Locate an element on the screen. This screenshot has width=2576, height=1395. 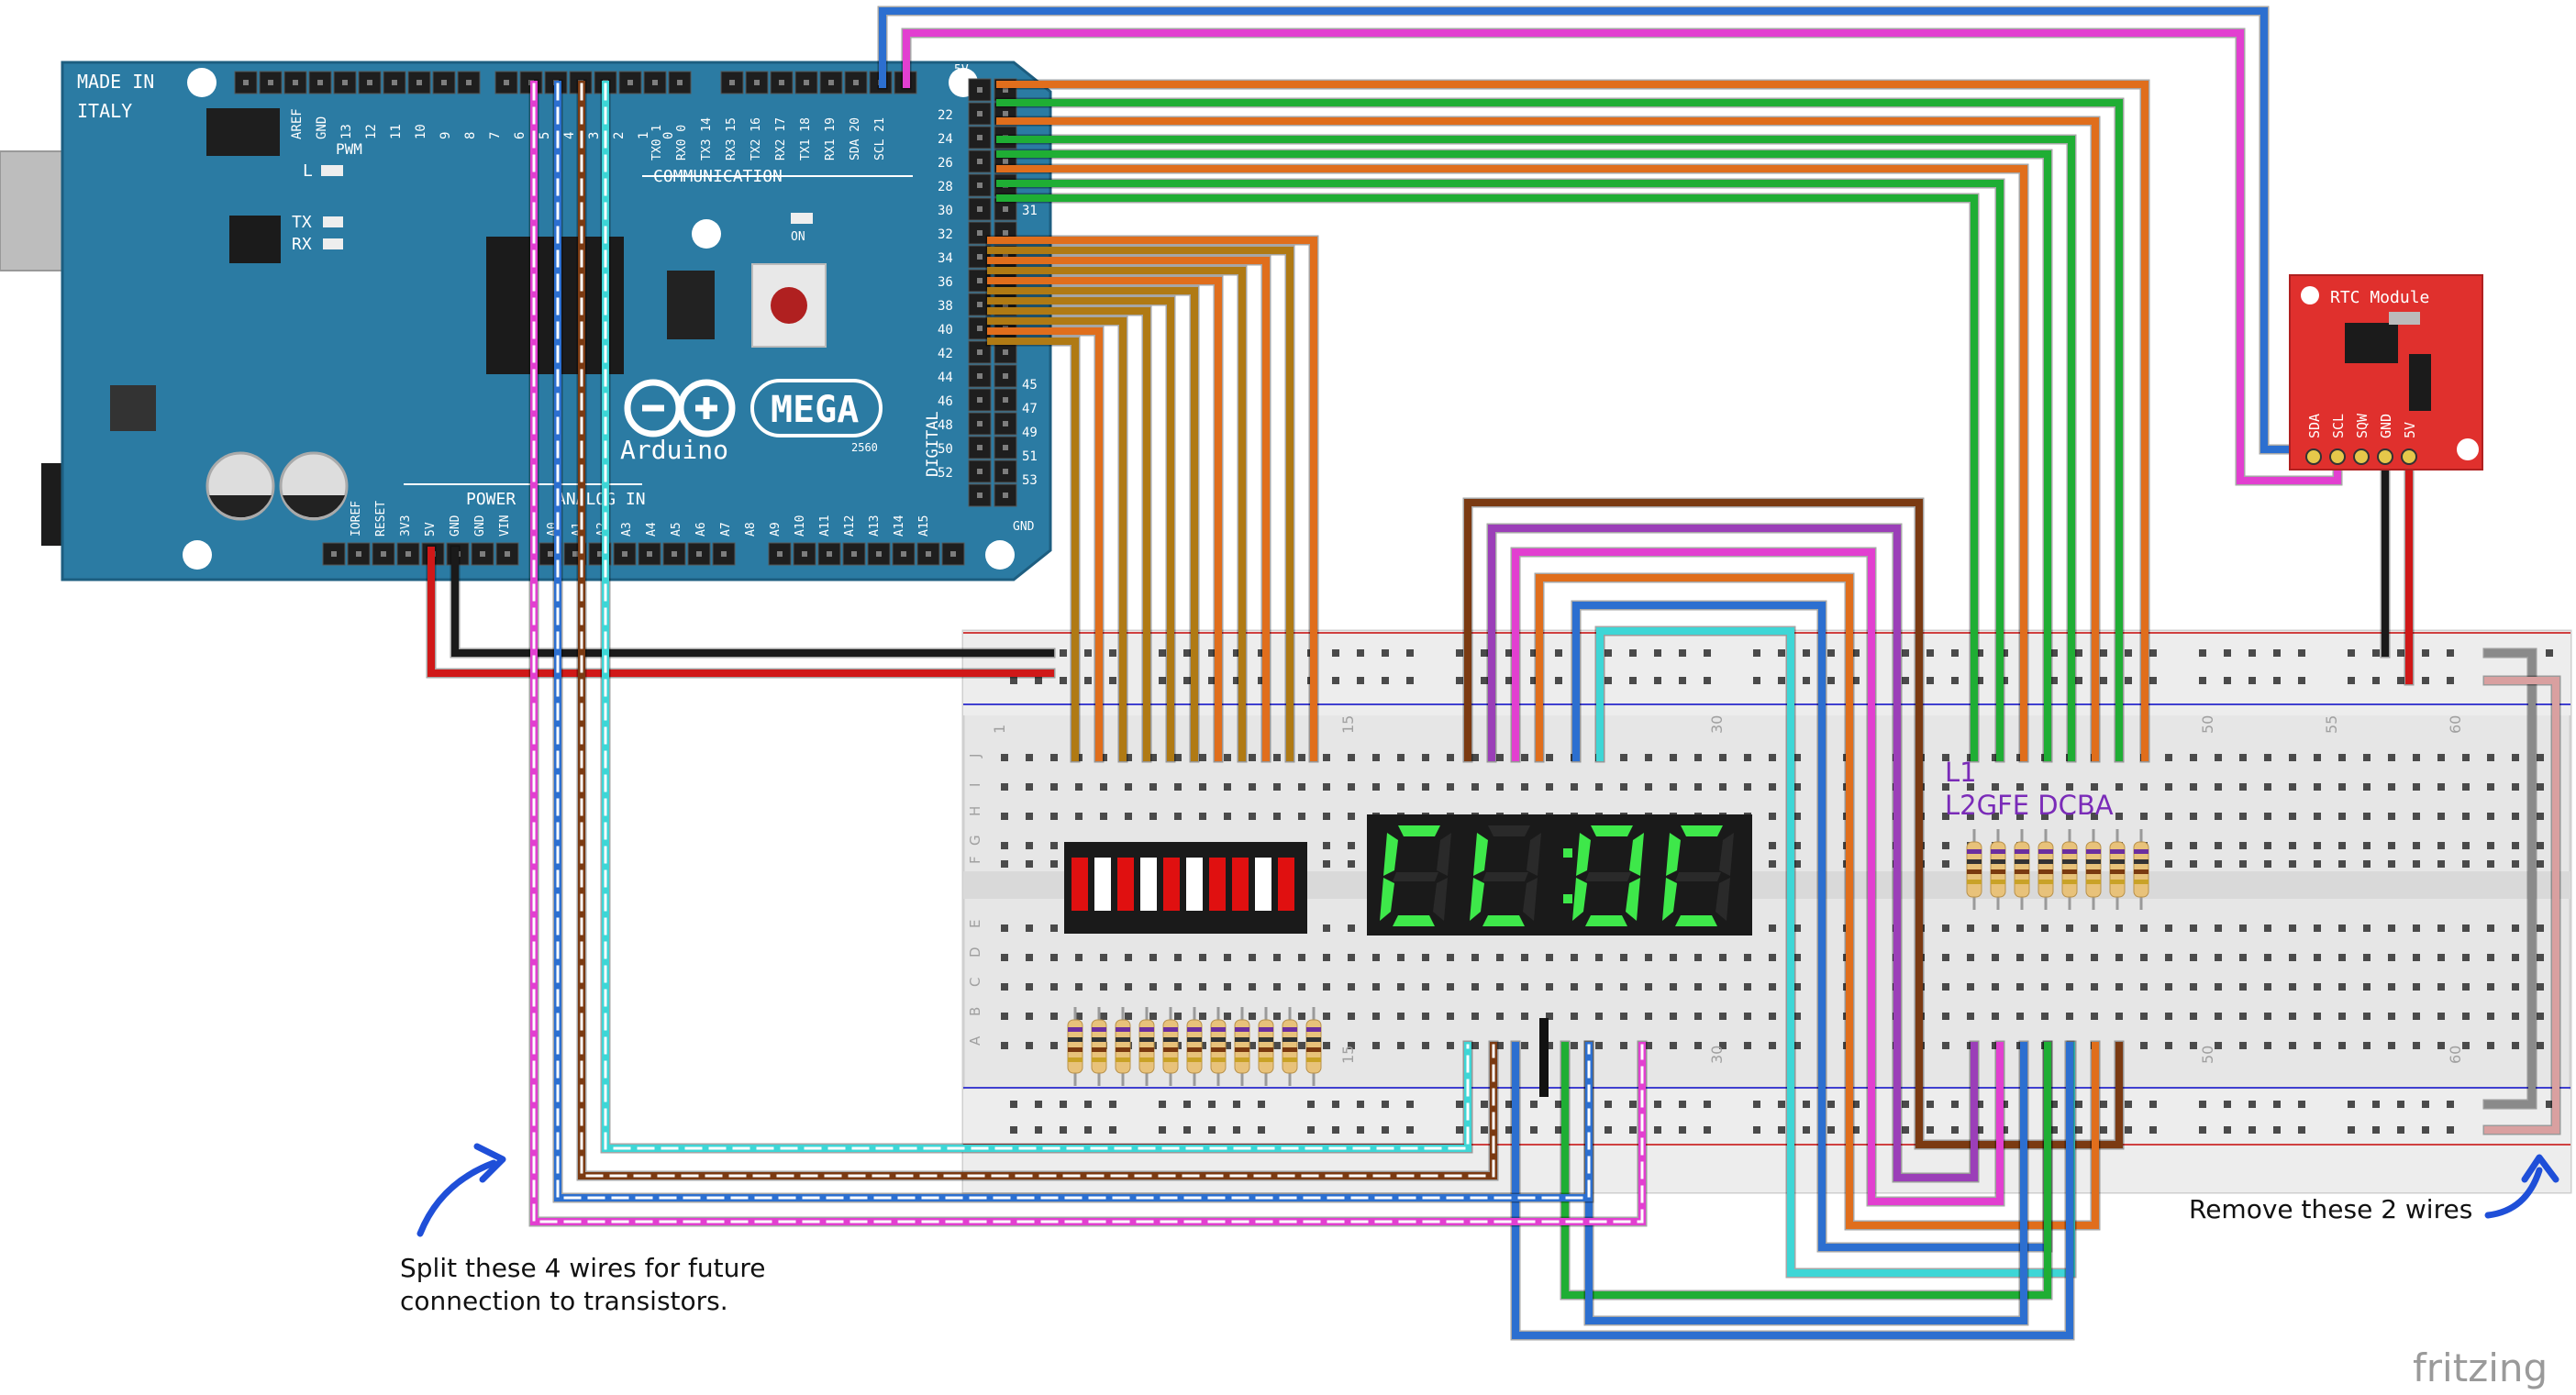
row-label-h: H is located at coordinates (975, 811).